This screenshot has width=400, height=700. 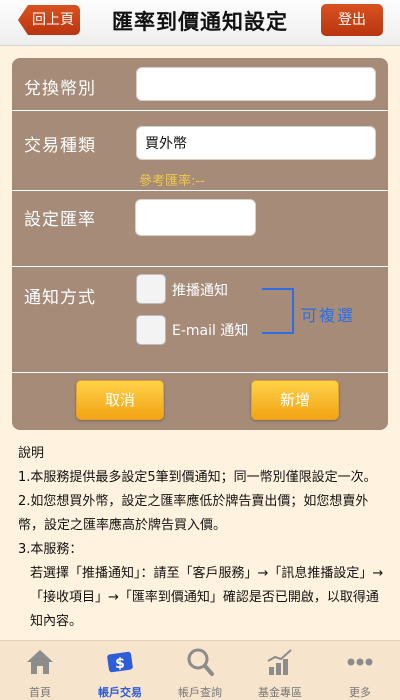 I want to click on home-icon, so click(x=40, y=662).